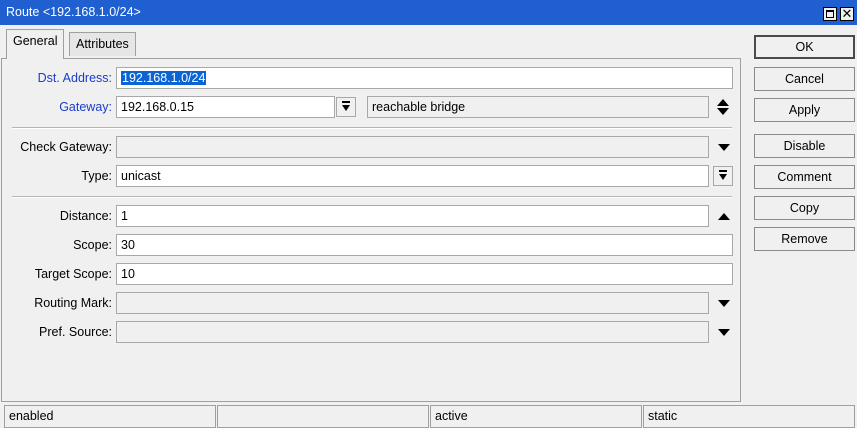  What do you see at coordinates (804, 239) in the screenshot?
I see `remove-button: Remove` at bounding box center [804, 239].